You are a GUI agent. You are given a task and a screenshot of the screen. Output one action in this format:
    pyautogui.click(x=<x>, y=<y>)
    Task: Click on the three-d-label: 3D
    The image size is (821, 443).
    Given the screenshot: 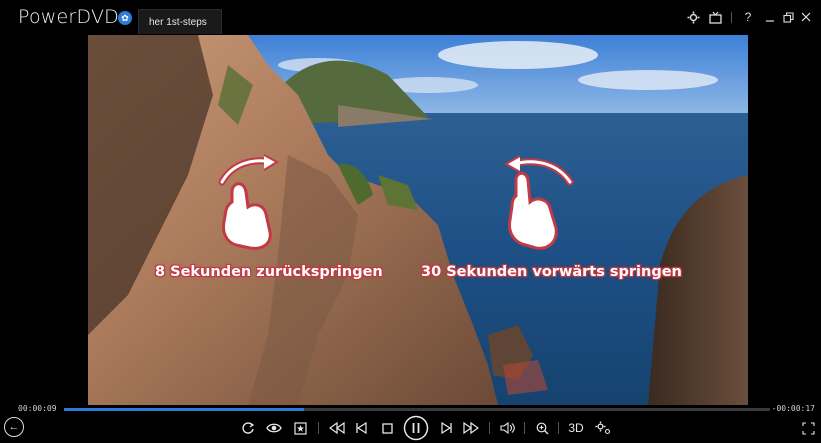 What is the action you would take?
    pyautogui.click(x=576, y=428)
    